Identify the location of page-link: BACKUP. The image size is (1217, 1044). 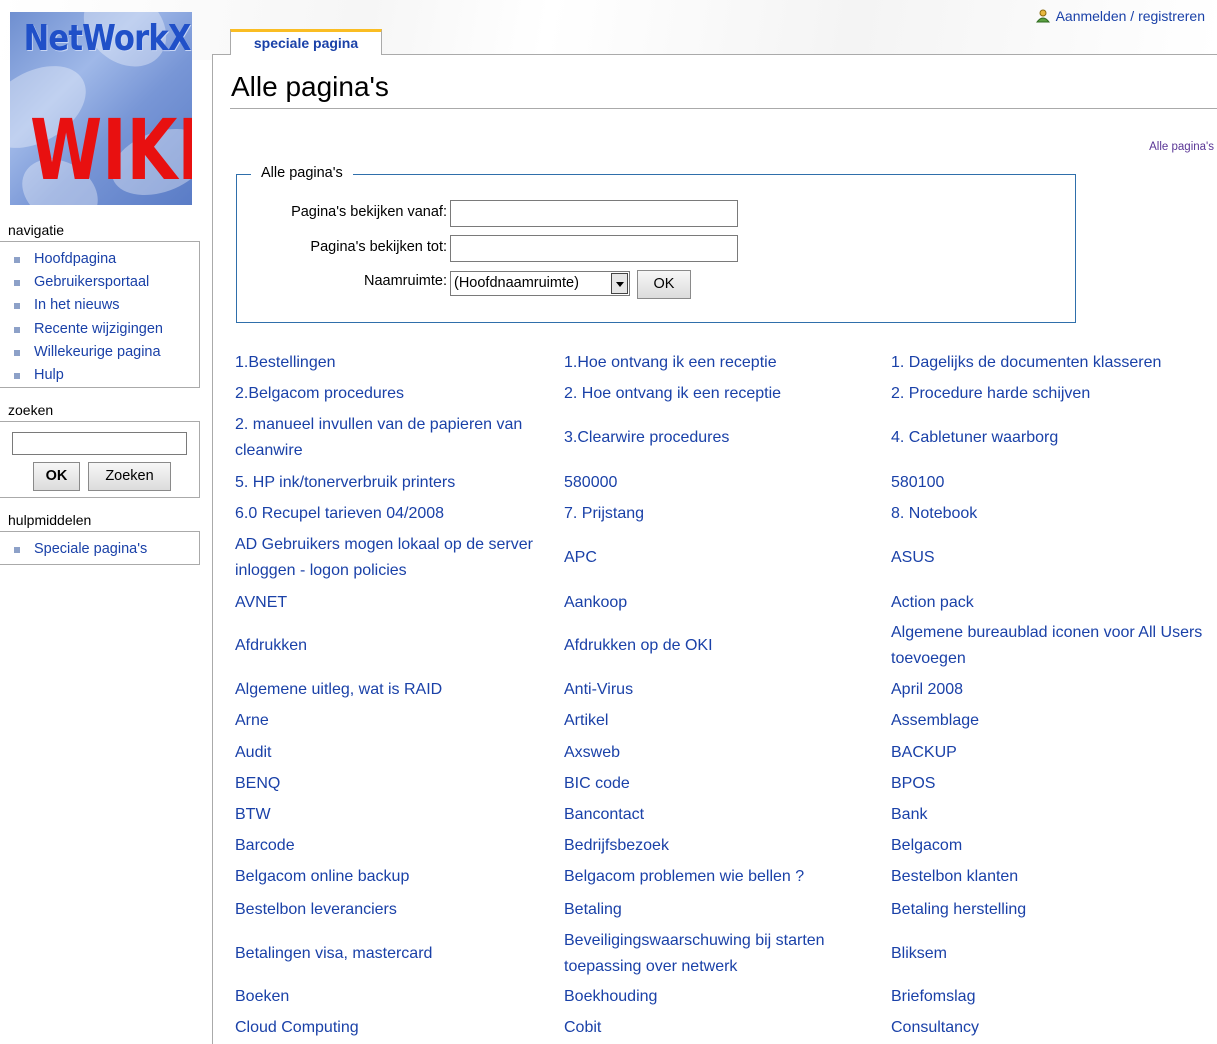
(1048, 753).